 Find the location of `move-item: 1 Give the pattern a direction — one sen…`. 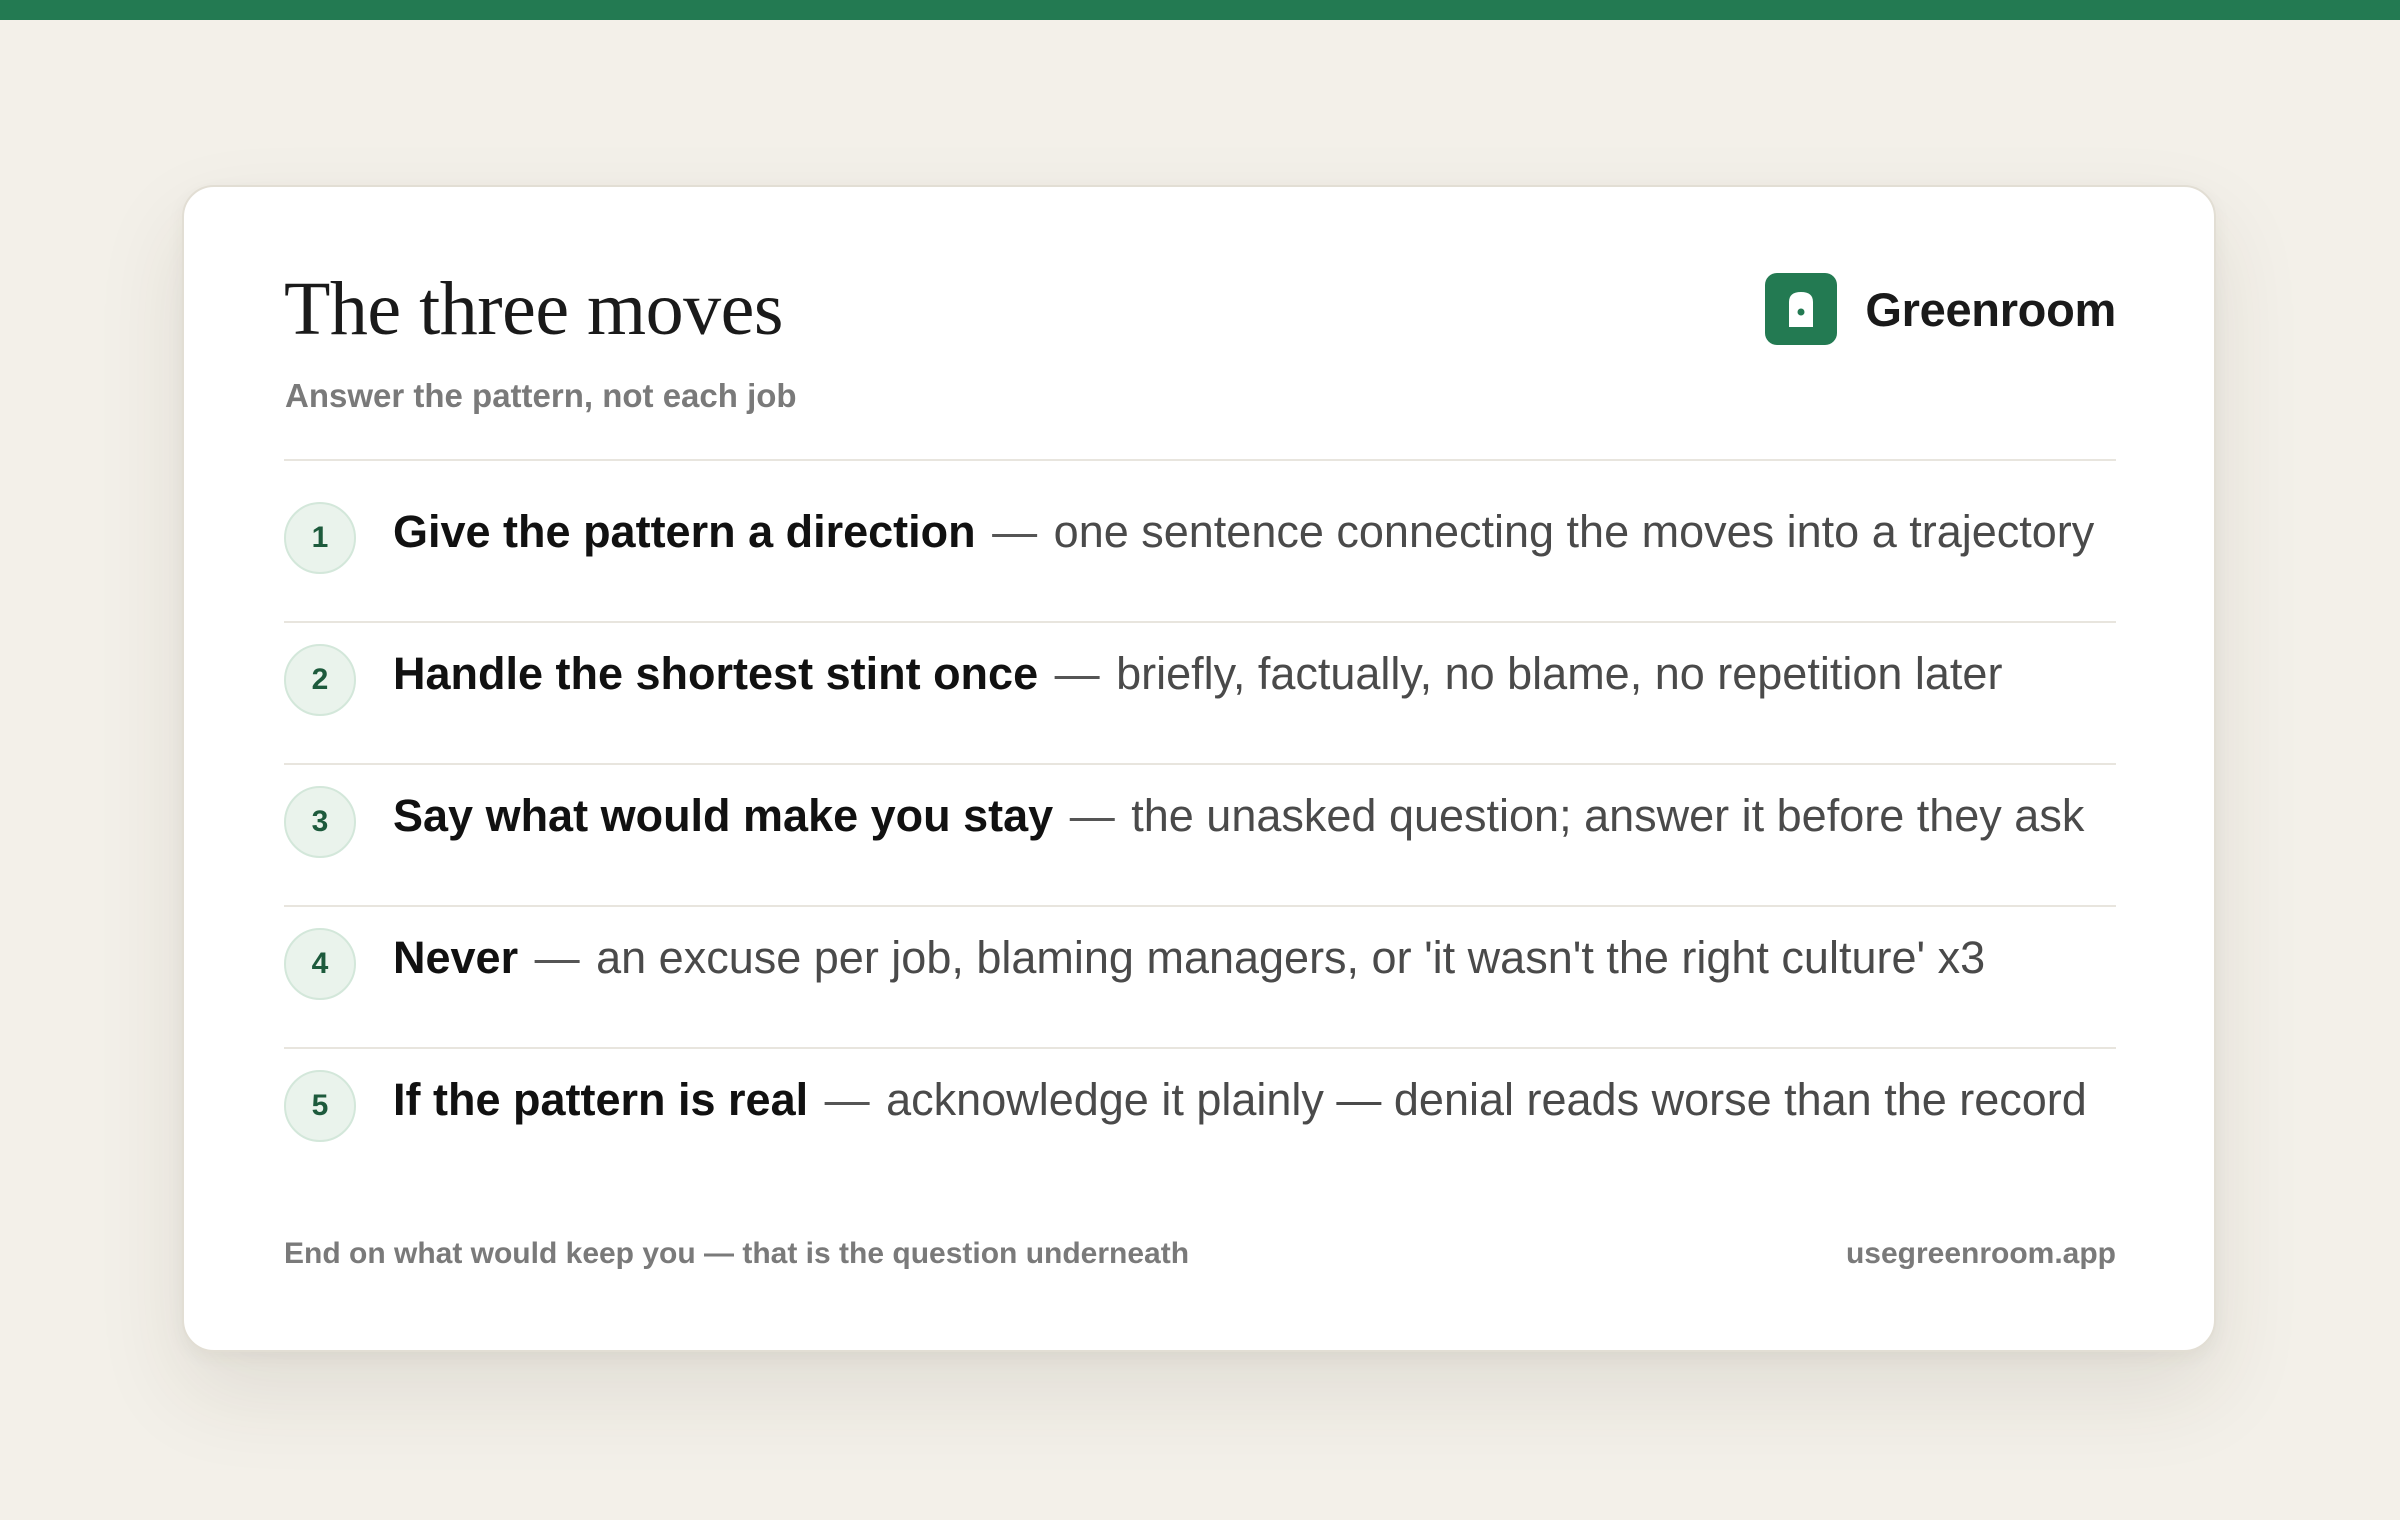

move-item: 1 Give the pattern a direction — one sen… is located at coordinates (1200, 532).